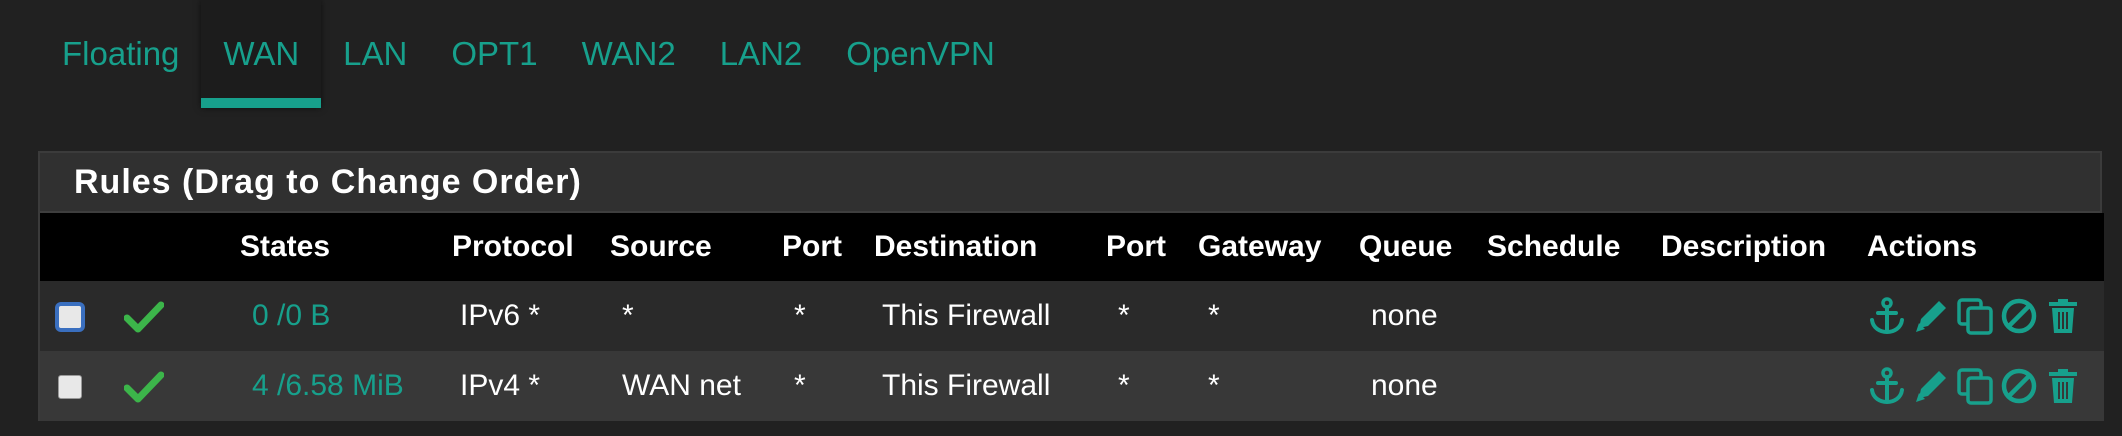  I want to click on protocol-cell: IPv6 *, so click(500, 315).